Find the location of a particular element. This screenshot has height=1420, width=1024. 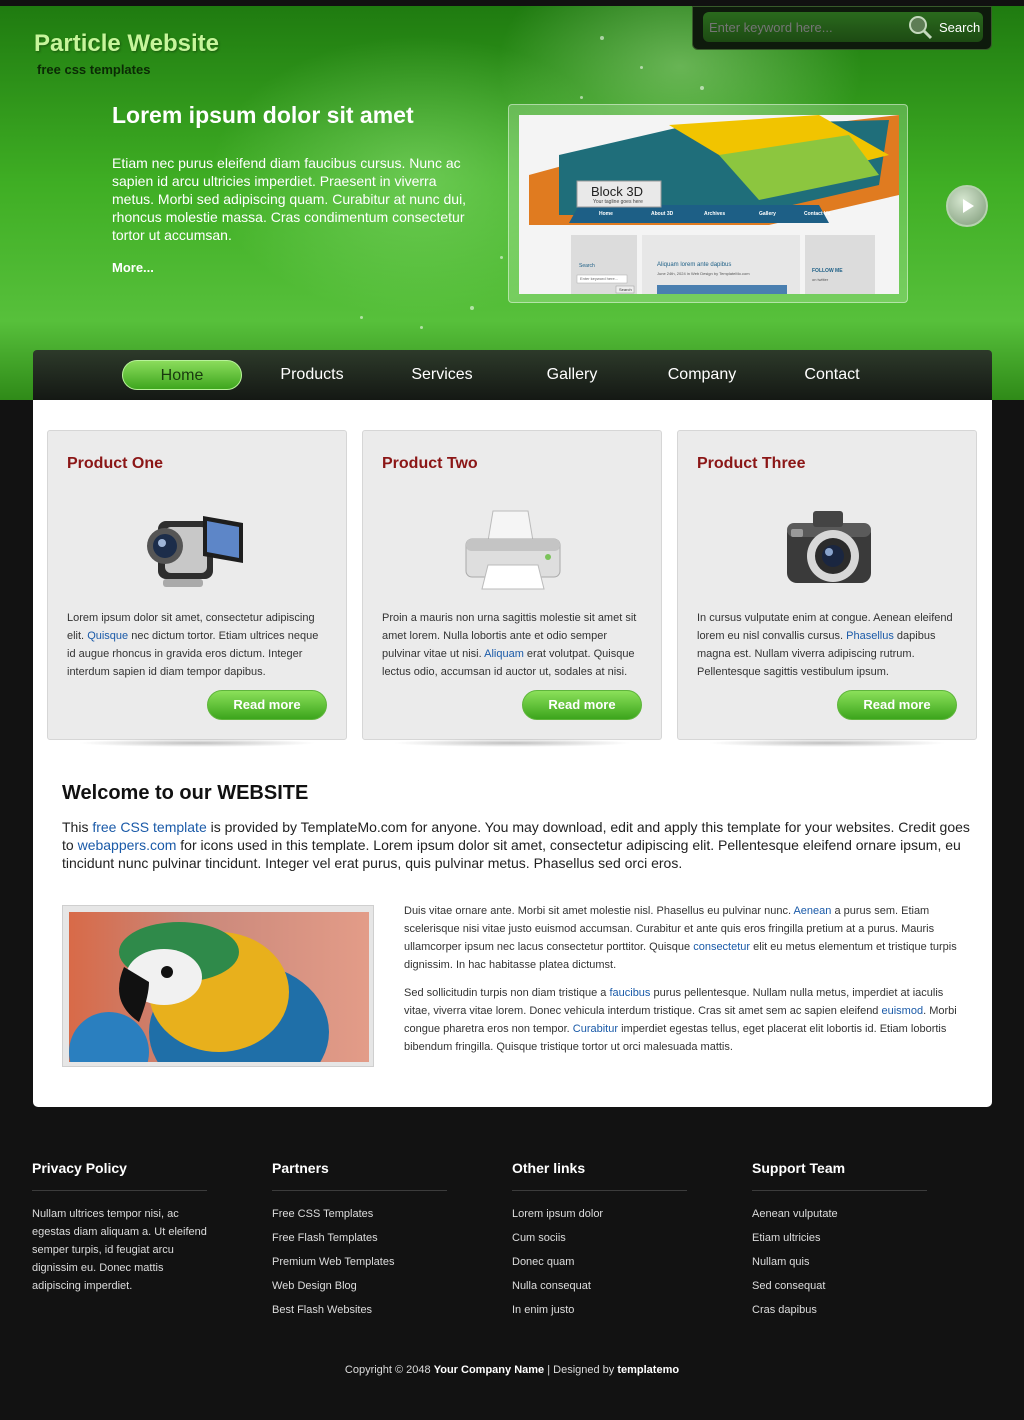

designed-by-text: | Designed by is located at coordinates (581, 1370).